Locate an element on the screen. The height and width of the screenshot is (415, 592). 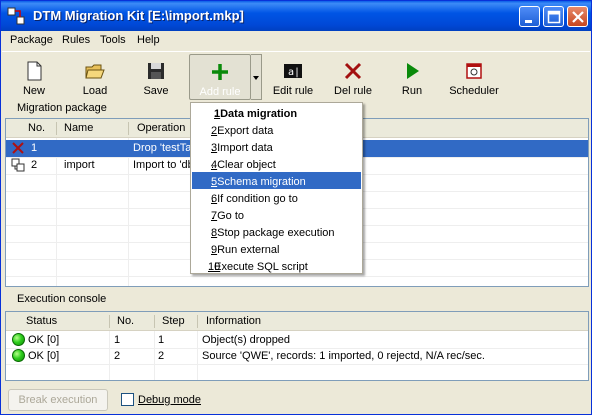
menu-item-execute-sql: 10. Execute SQL script is located at coordinates (276, 265).